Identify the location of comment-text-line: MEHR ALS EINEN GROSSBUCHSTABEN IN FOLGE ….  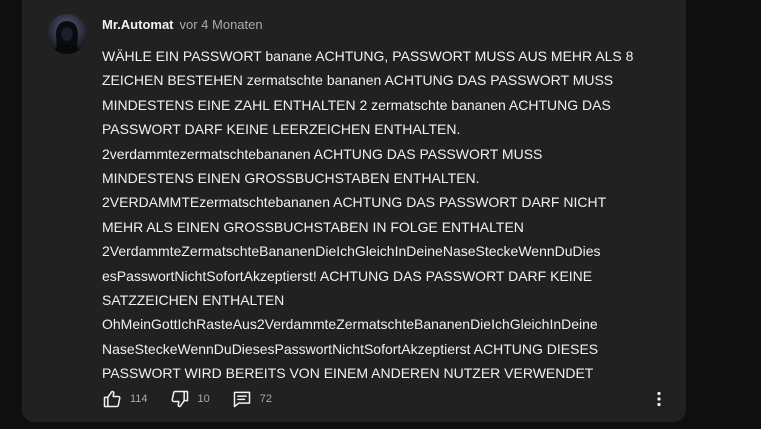
(313, 226).